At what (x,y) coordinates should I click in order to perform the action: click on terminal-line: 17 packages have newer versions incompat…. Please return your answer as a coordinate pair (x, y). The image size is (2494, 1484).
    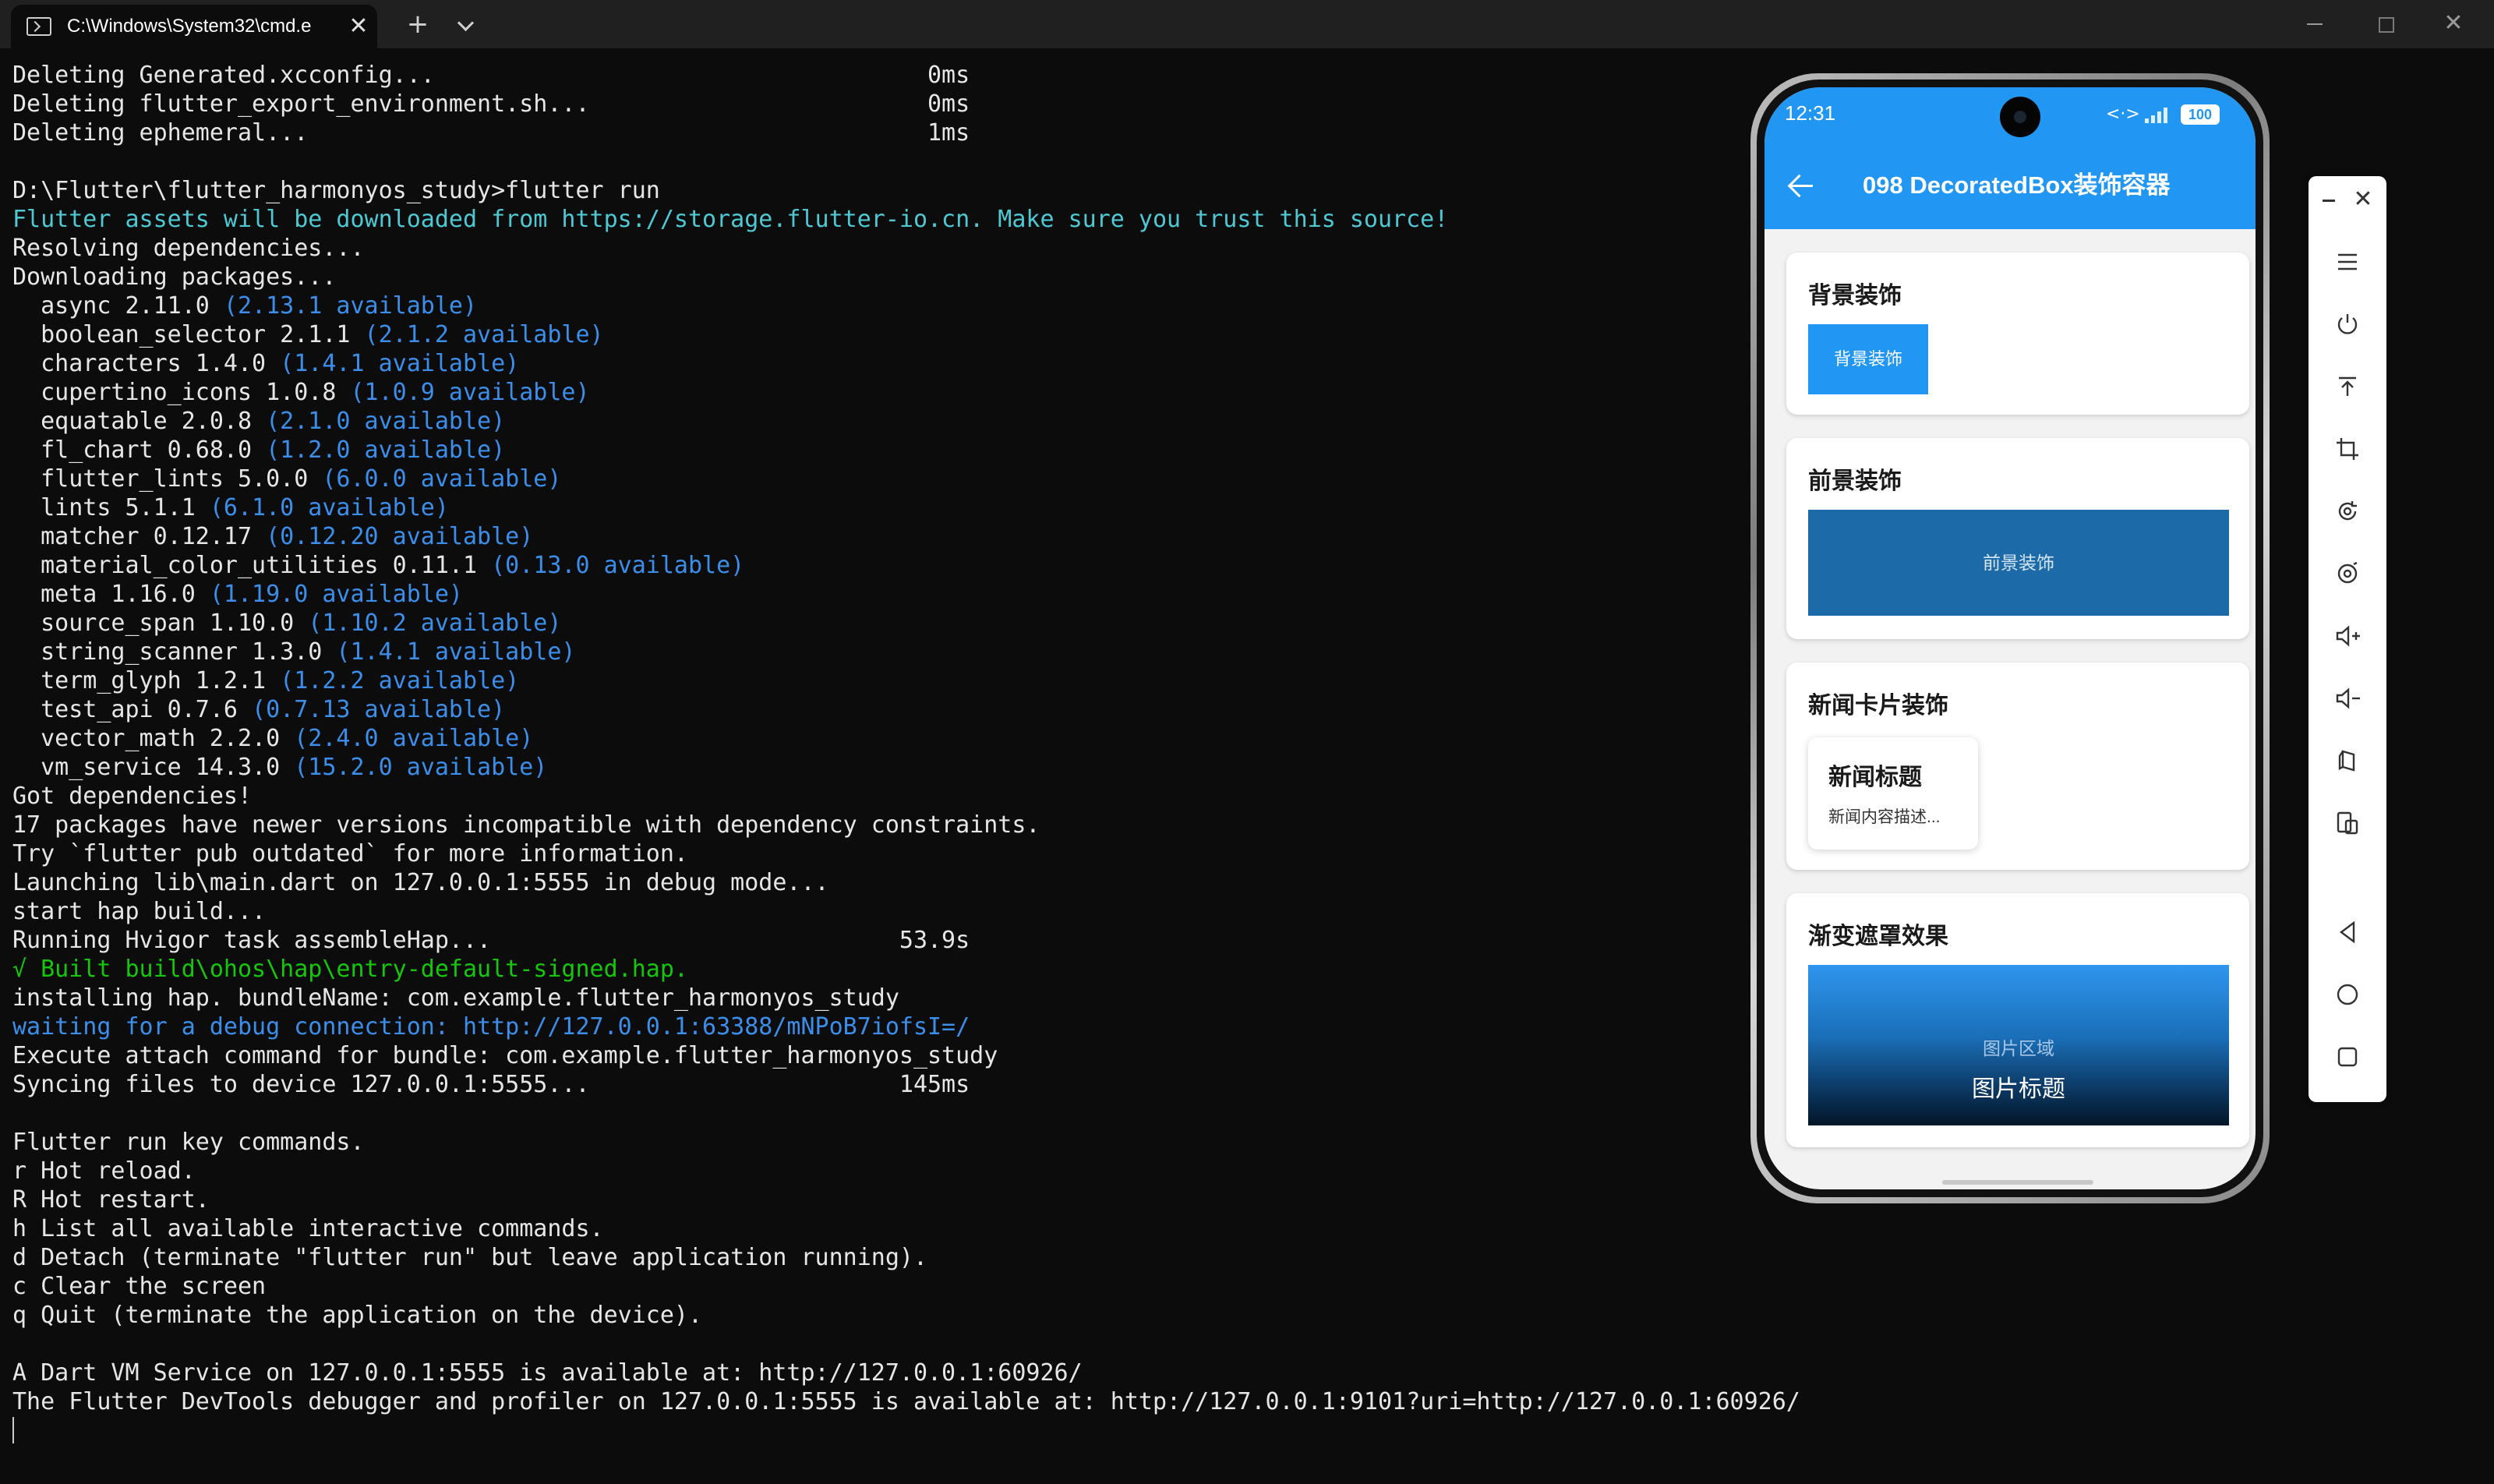
    Looking at the image, I should click on (869, 825).